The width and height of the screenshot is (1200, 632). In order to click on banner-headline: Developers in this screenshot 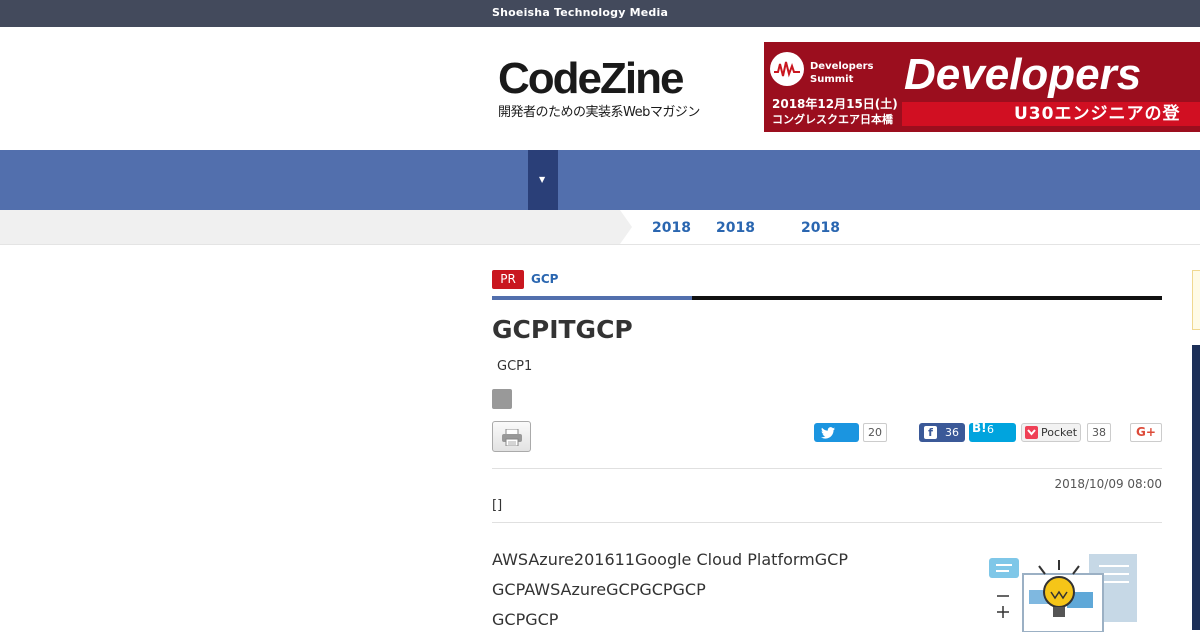, I will do `click(1023, 74)`.